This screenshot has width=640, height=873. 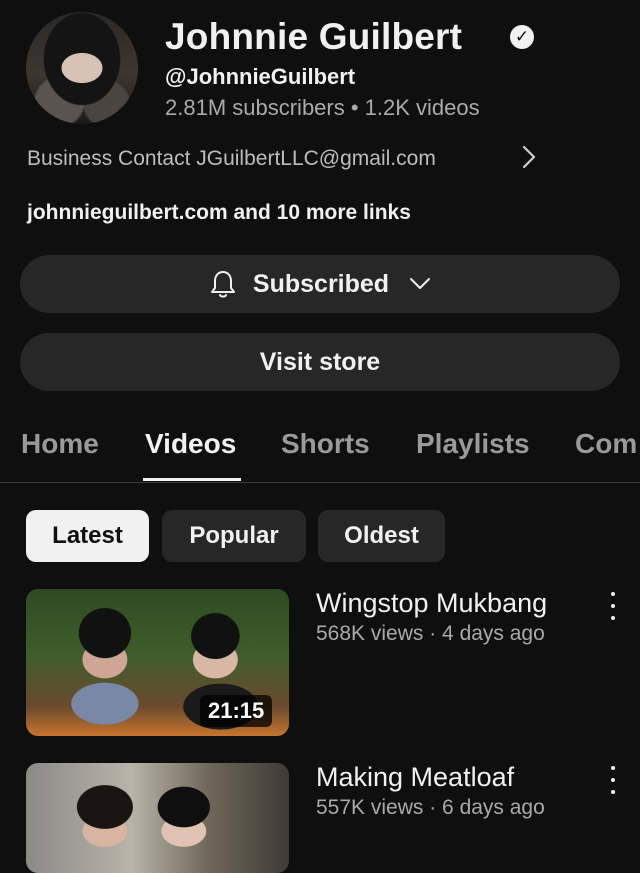 I want to click on business-contact: Business Contact JGuilbertLLC@gmail.com, so click(x=231, y=159).